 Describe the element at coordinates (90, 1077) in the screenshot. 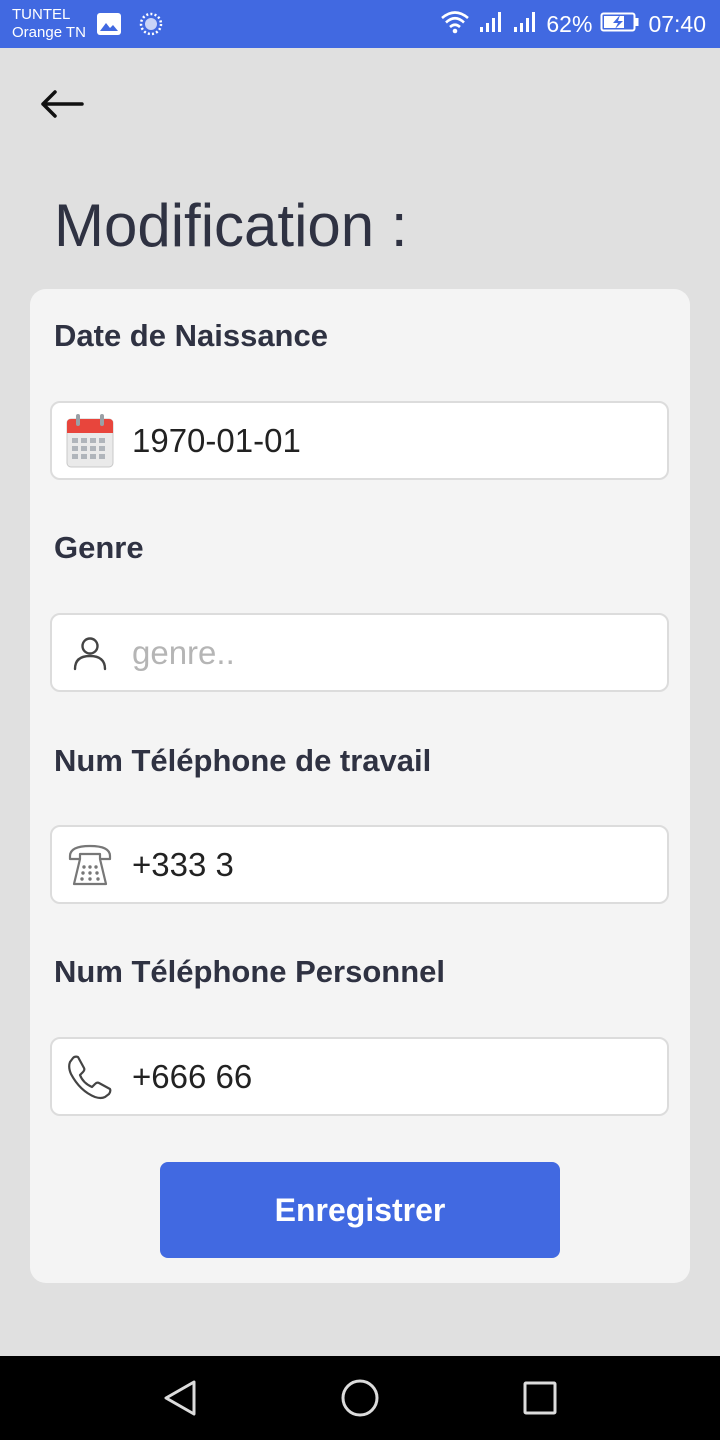

I see `phone-icon` at that location.